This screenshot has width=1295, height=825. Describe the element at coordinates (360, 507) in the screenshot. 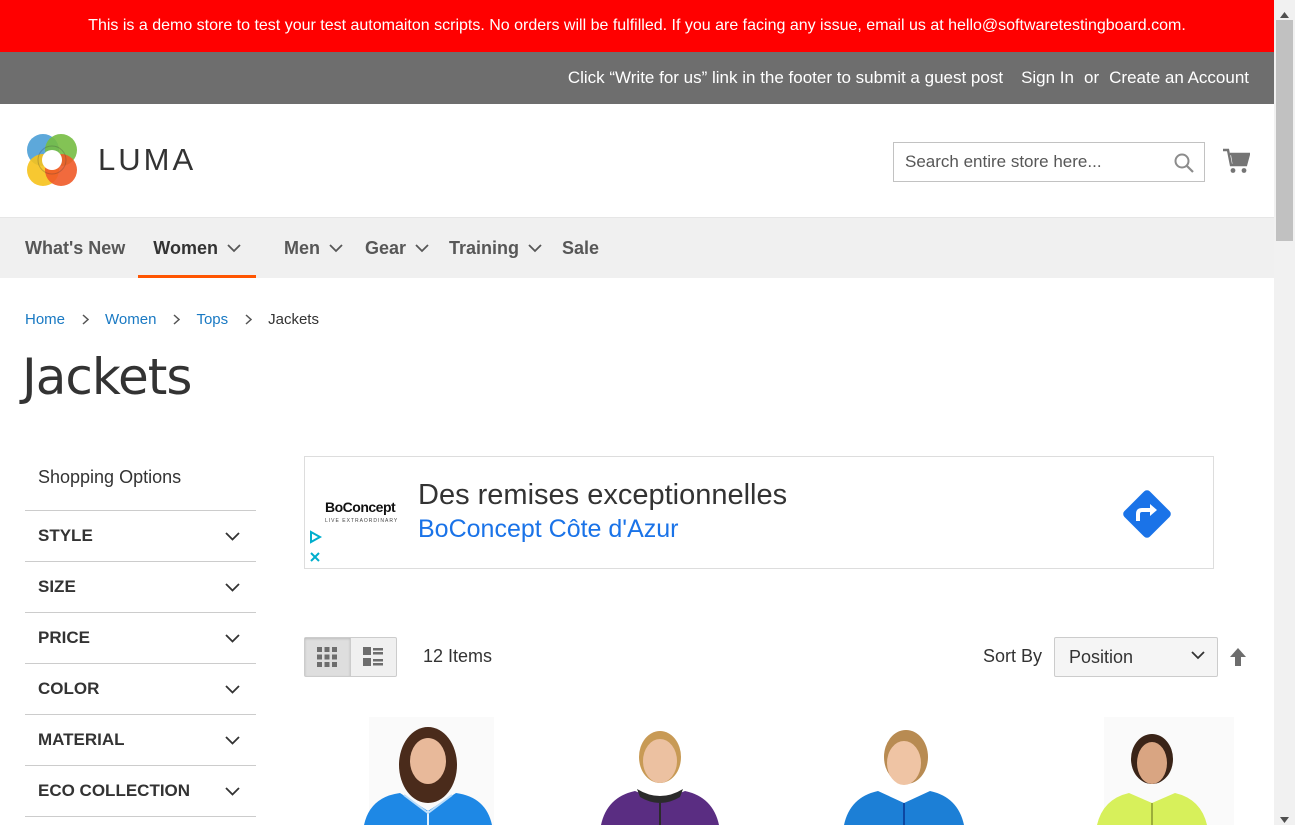

I see `ad-brand-logo: BoConcept` at that location.